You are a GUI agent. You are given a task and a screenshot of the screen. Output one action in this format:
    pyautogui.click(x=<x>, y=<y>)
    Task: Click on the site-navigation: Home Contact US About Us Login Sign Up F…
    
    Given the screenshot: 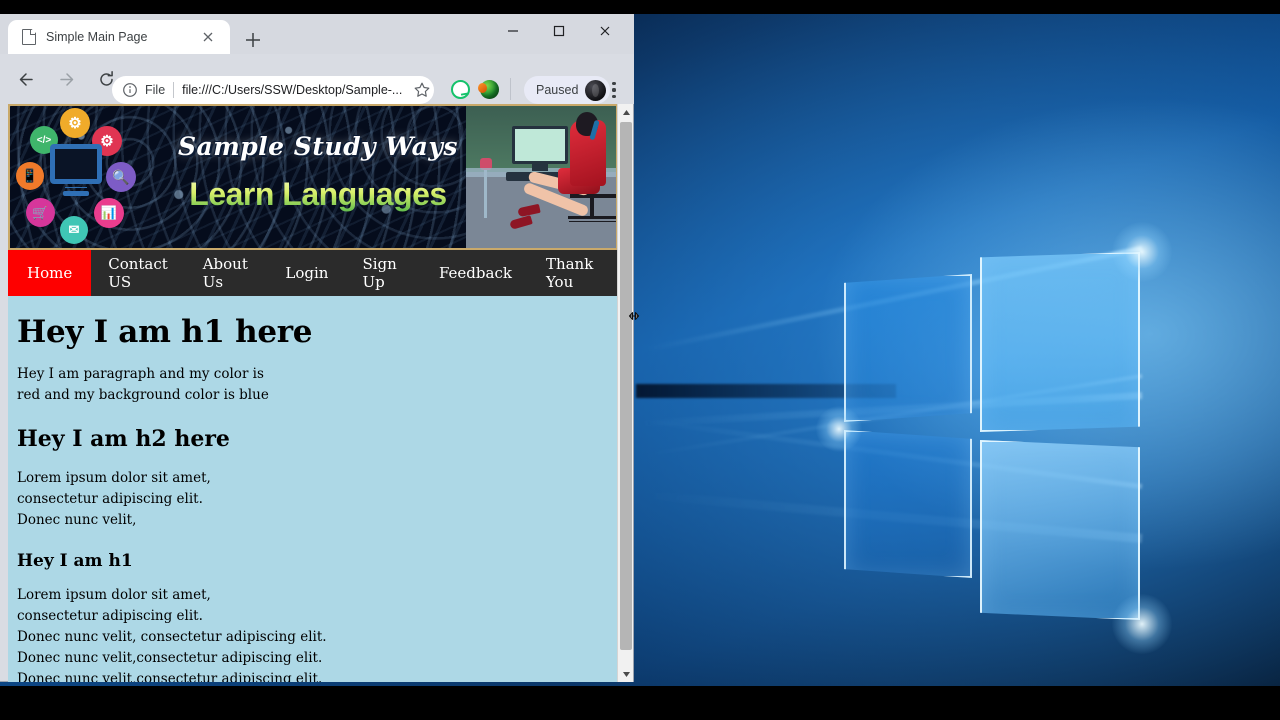 What is the action you would take?
    pyautogui.click(x=313, y=273)
    